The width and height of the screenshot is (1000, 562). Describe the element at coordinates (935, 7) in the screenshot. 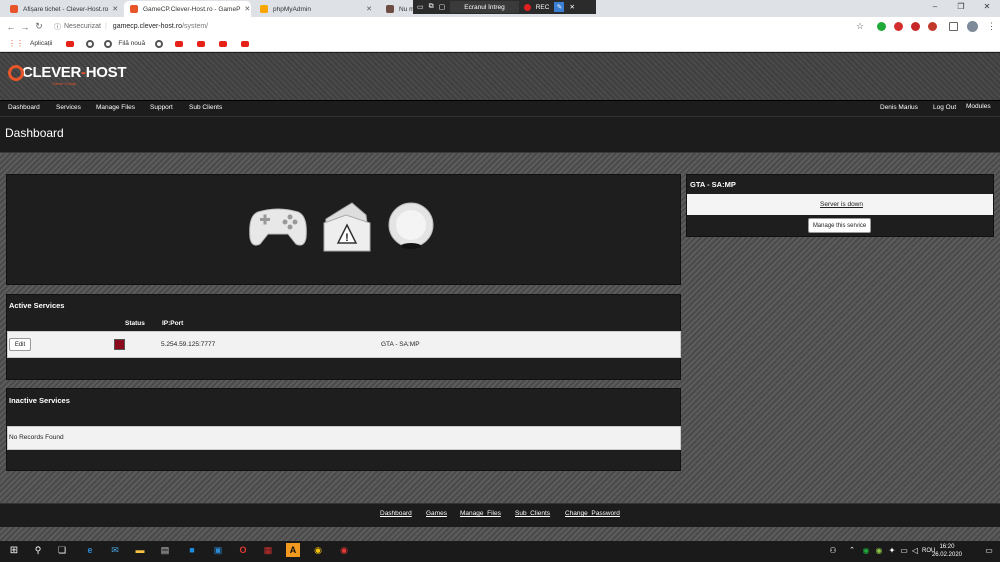

I see `minimize-icon: –` at that location.